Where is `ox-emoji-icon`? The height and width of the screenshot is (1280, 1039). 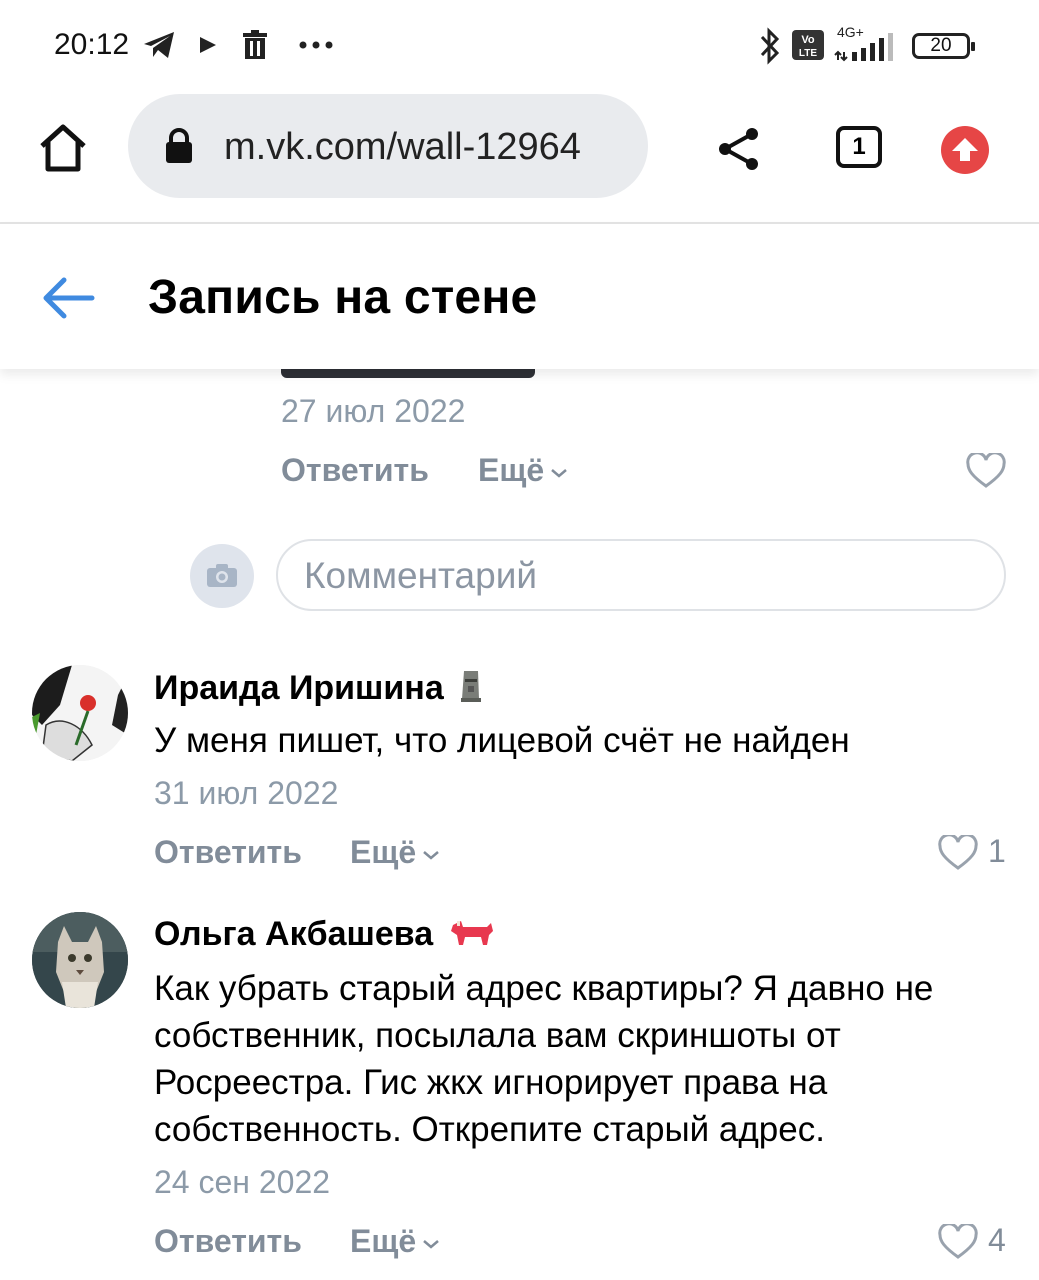
ox-emoji-icon is located at coordinates (471, 933).